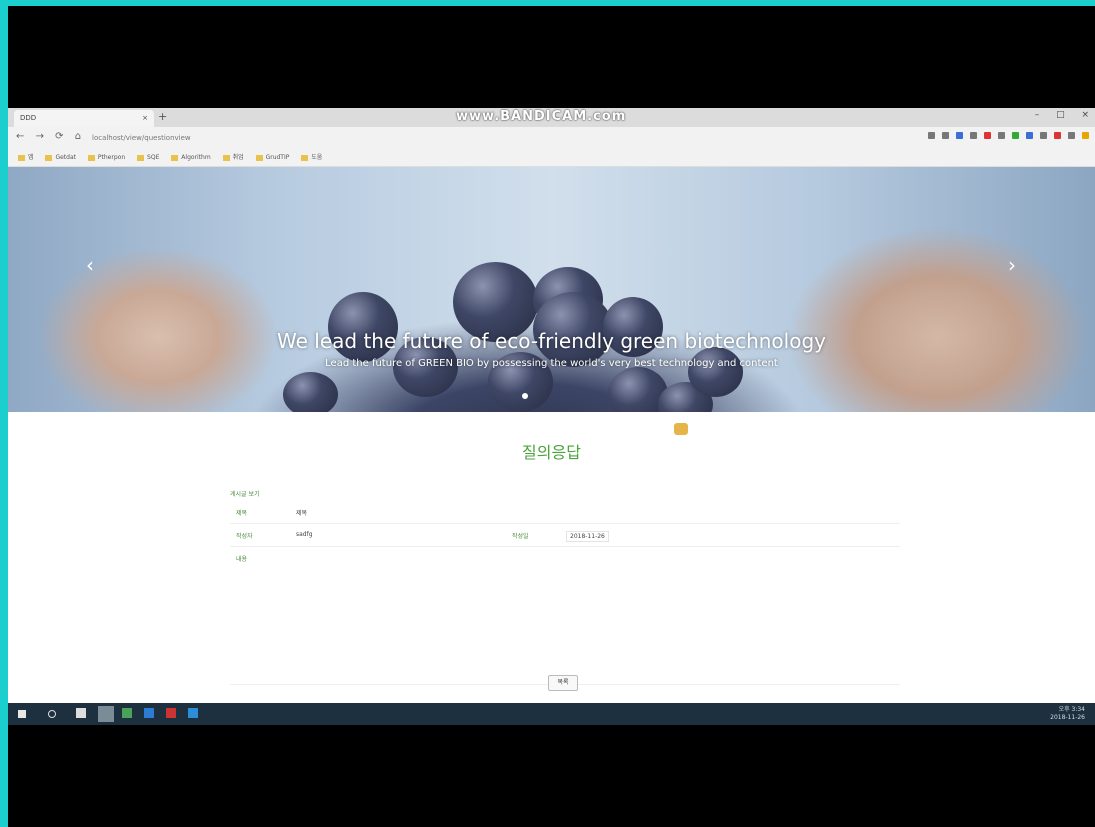 The height and width of the screenshot is (827, 1095). Describe the element at coordinates (245, 494) in the screenshot. I see `form-caption: 게시글 보기` at that location.